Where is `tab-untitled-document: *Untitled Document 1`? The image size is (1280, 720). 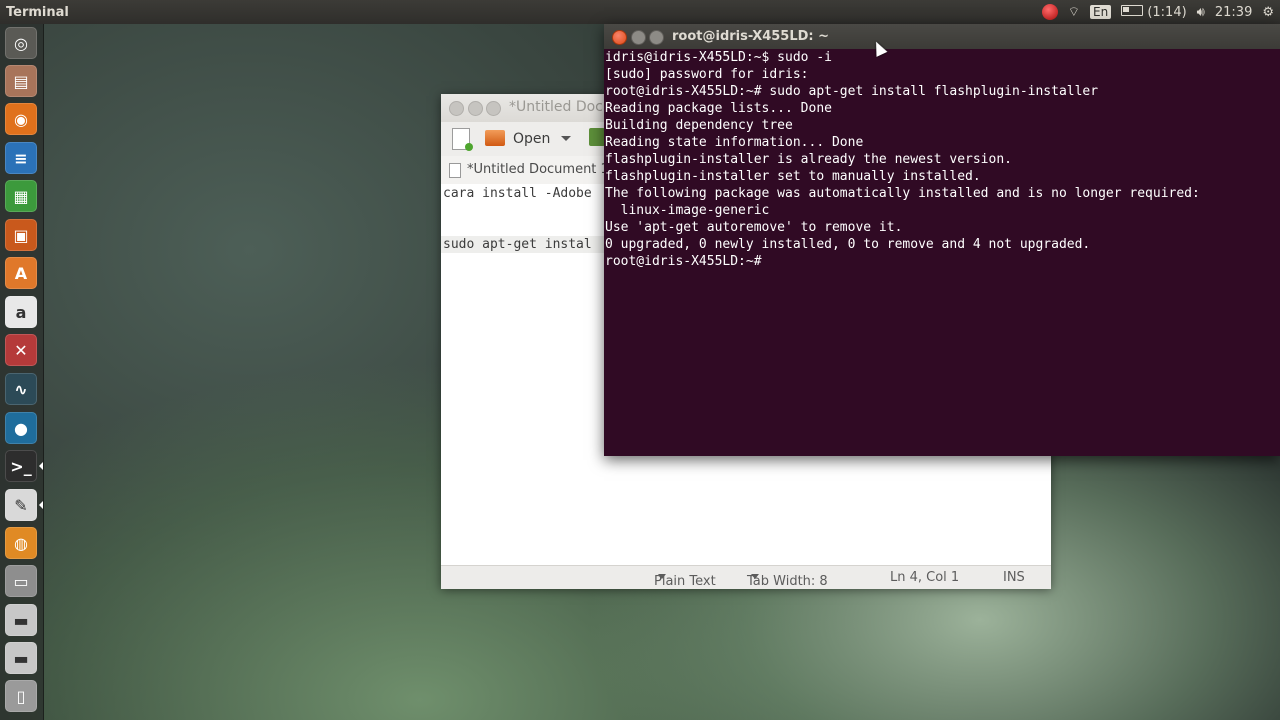
tab-untitled-document: *Untitled Document 1 is located at coordinates (538, 169).